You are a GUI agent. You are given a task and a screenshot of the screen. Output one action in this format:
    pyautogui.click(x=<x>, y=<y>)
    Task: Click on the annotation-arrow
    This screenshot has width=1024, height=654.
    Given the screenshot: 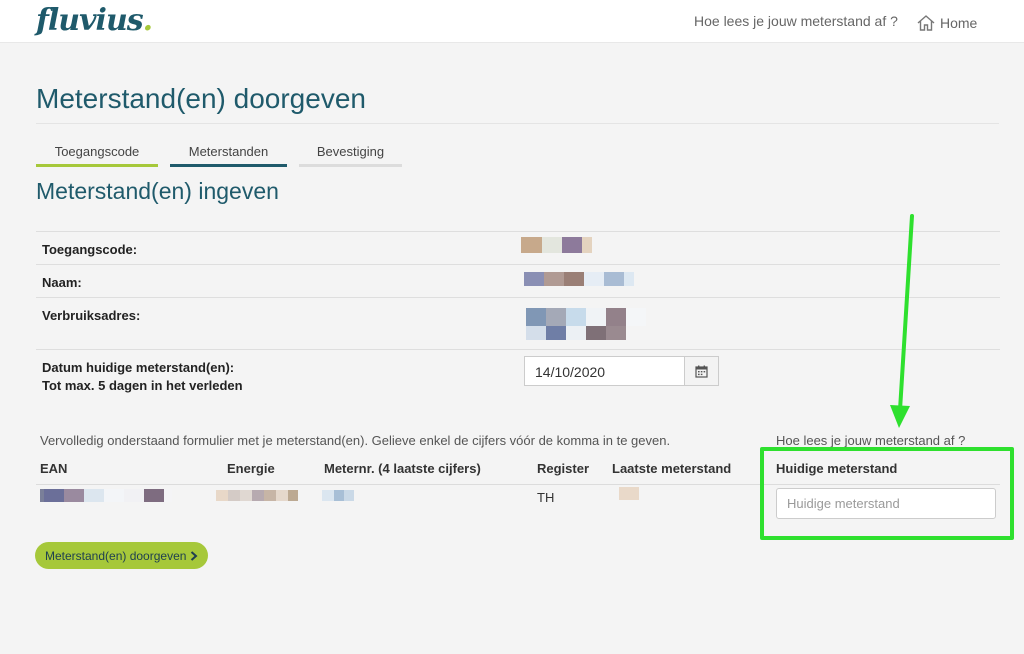 What is the action you would take?
    pyautogui.click(x=902, y=321)
    